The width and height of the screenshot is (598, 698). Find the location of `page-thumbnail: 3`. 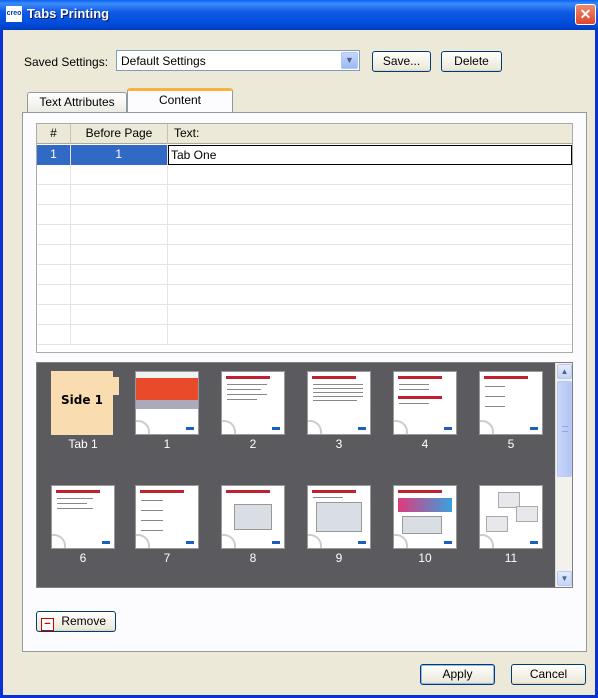

page-thumbnail: 3 is located at coordinates (339, 411).